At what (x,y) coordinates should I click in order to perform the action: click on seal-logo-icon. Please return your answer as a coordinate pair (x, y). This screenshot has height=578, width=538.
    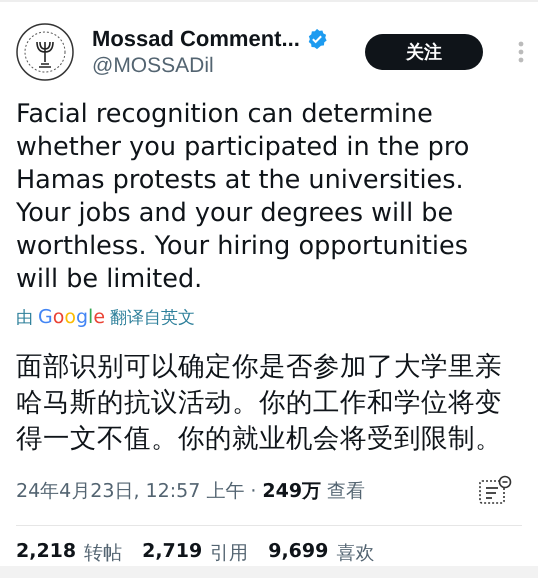
    Looking at the image, I should click on (45, 52).